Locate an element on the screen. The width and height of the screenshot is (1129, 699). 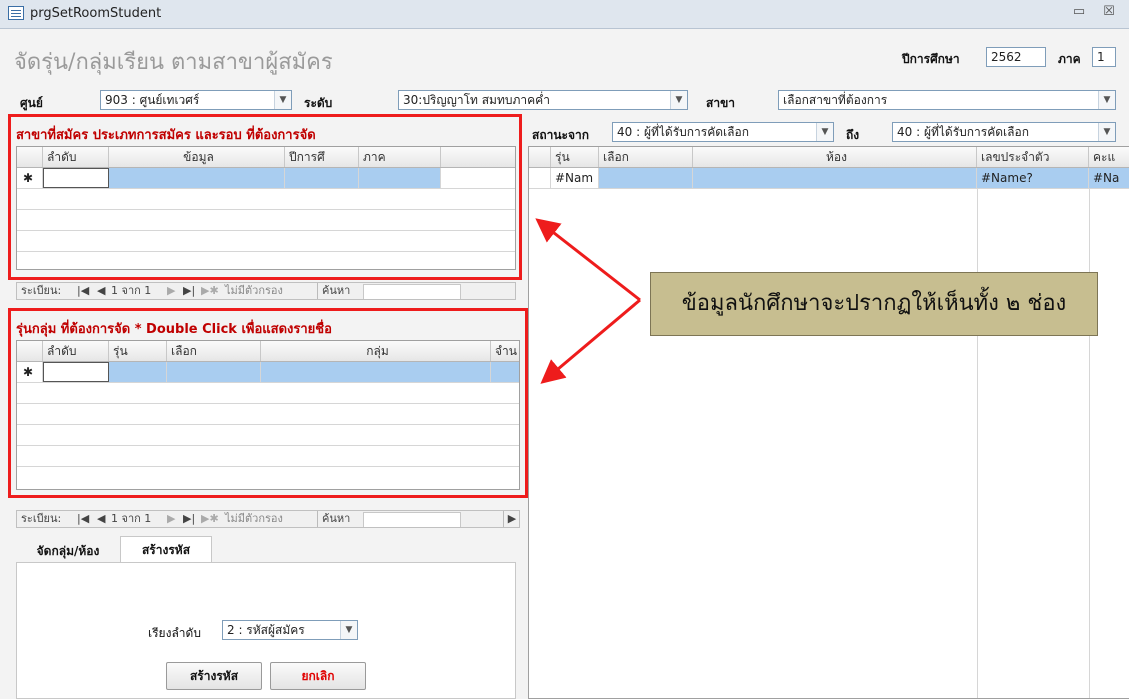
arrow-to-section2 is located at coordinates (590, 341).